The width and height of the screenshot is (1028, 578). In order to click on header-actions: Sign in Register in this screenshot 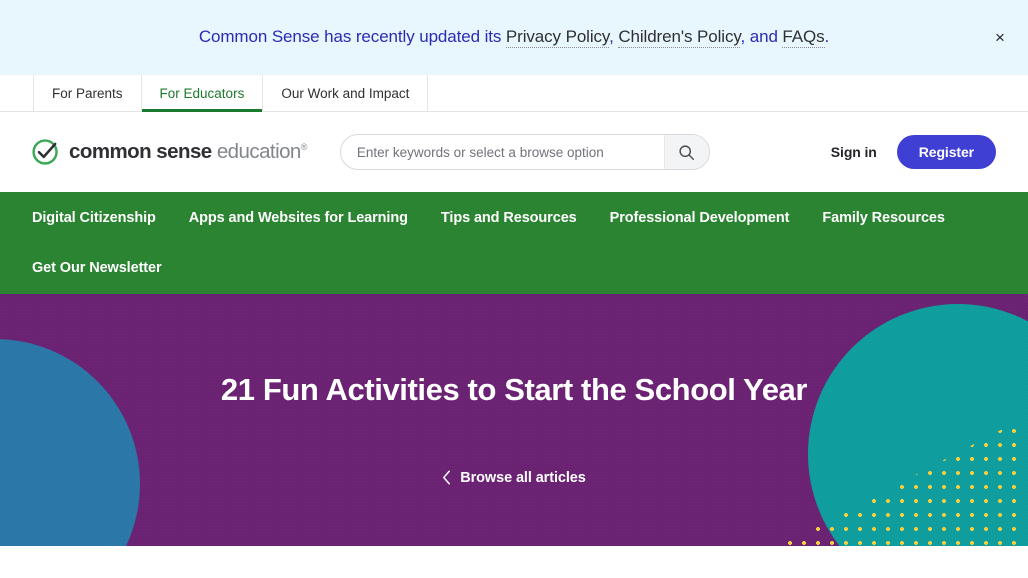, I will do `click(913, 152)`.